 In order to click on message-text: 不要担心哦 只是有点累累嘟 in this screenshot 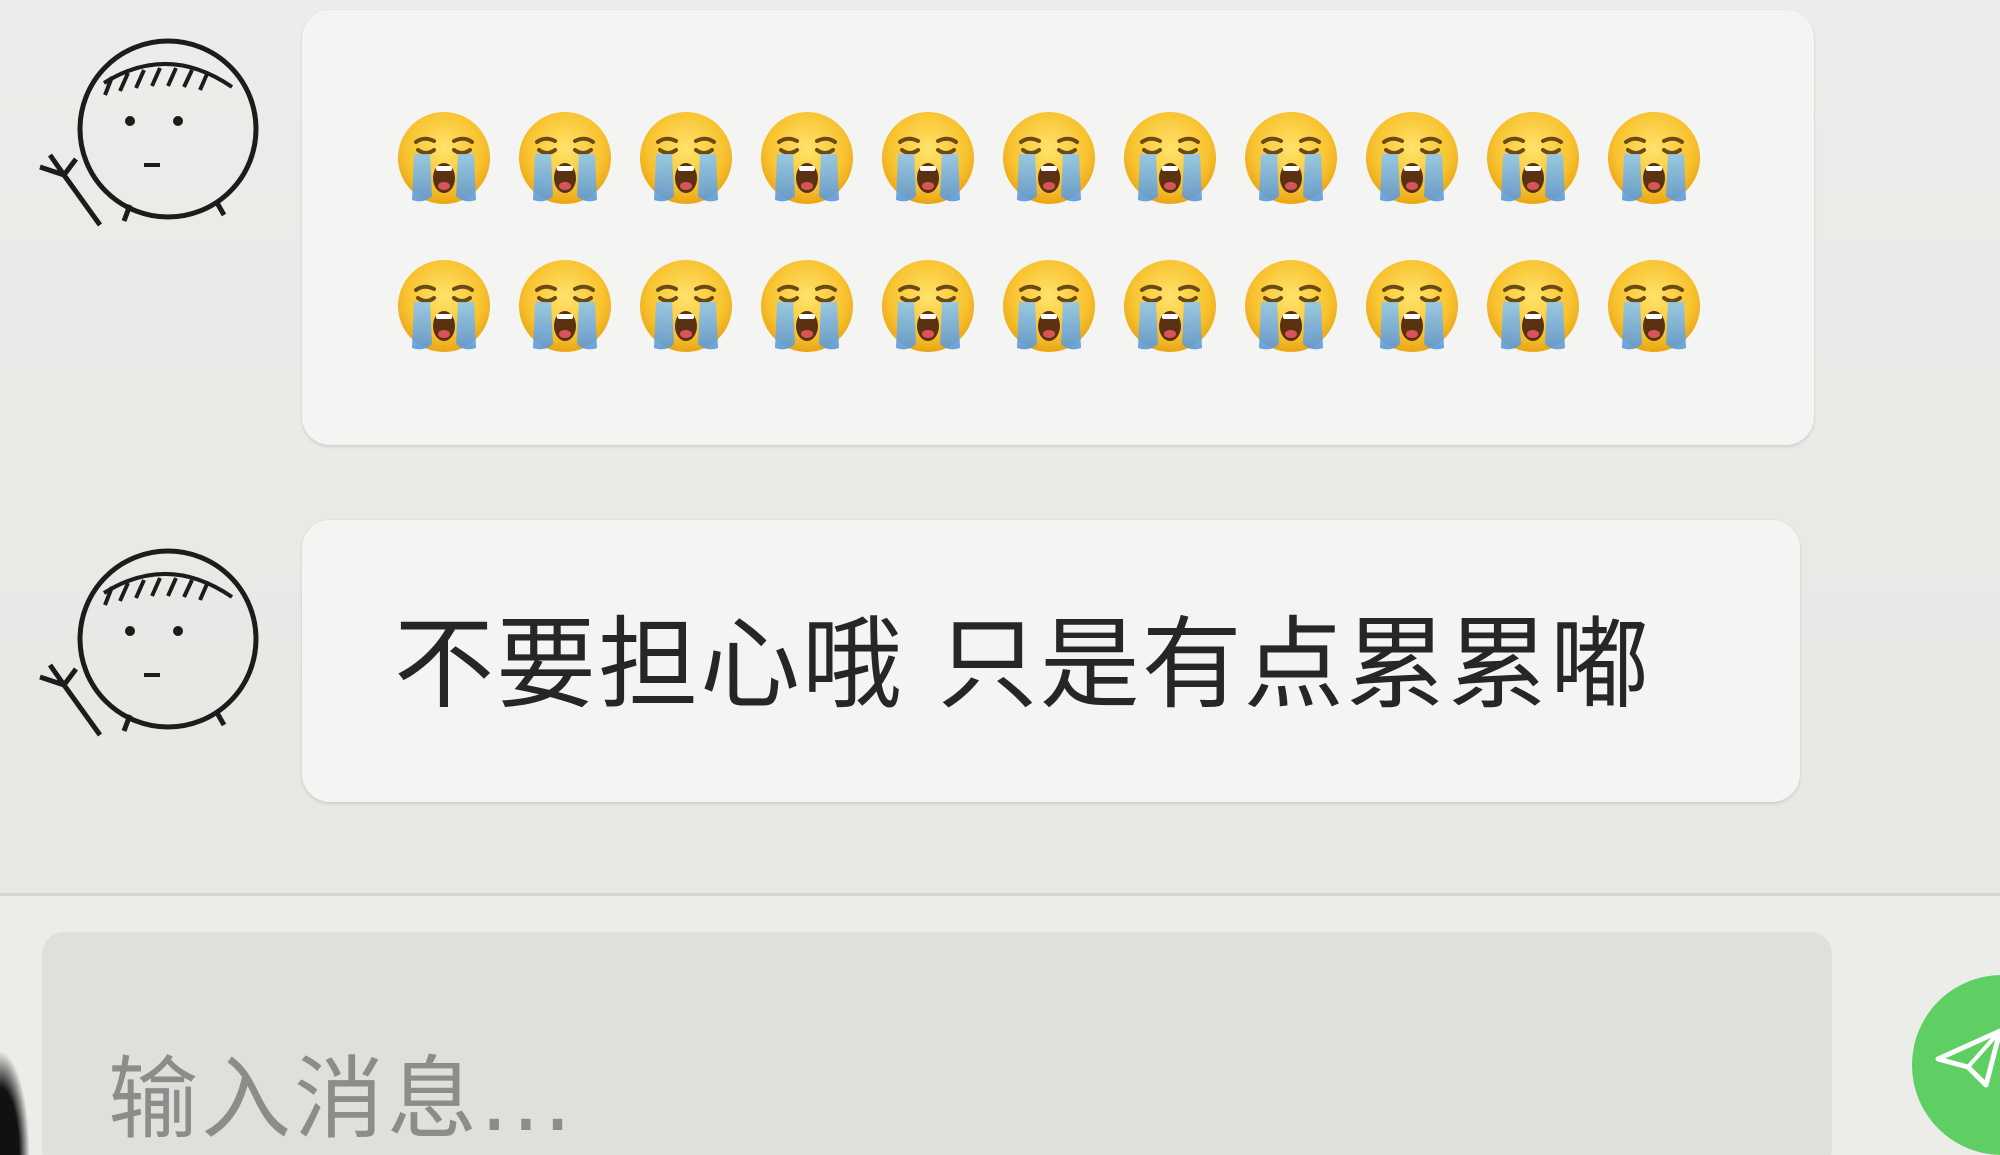, I will do `click(1023, 664)`.